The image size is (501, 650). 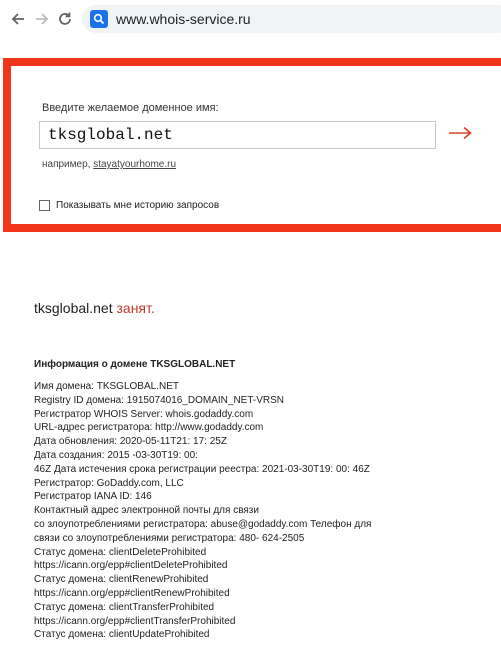 What do you see at coordinates (66, 164) in the screenshot?
I see `example-prefix: например,` at bounding box center [66, 164].